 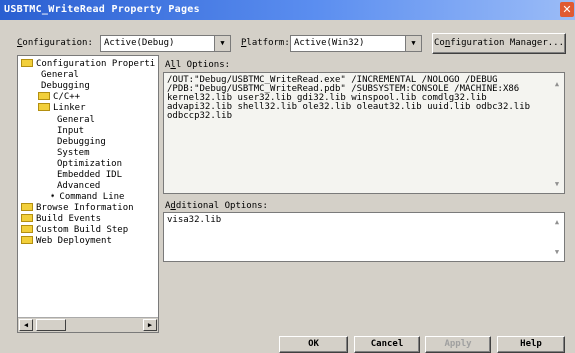 What do you see at coordinates (53, 197) in the screenshot?
I see `arrow-pointer-icon: ➧` at bounding box center [53, 197].